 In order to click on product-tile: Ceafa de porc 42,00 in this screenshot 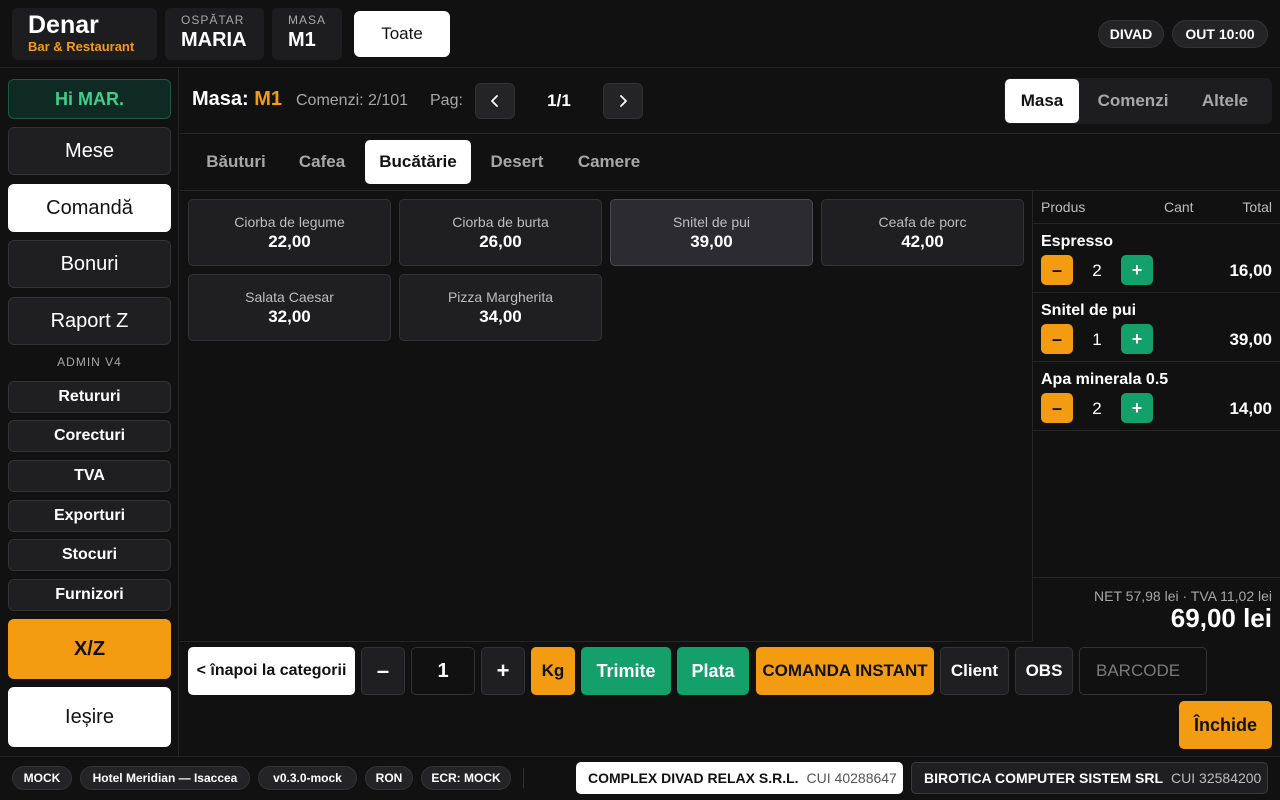, I will do `click(922, 232)`.